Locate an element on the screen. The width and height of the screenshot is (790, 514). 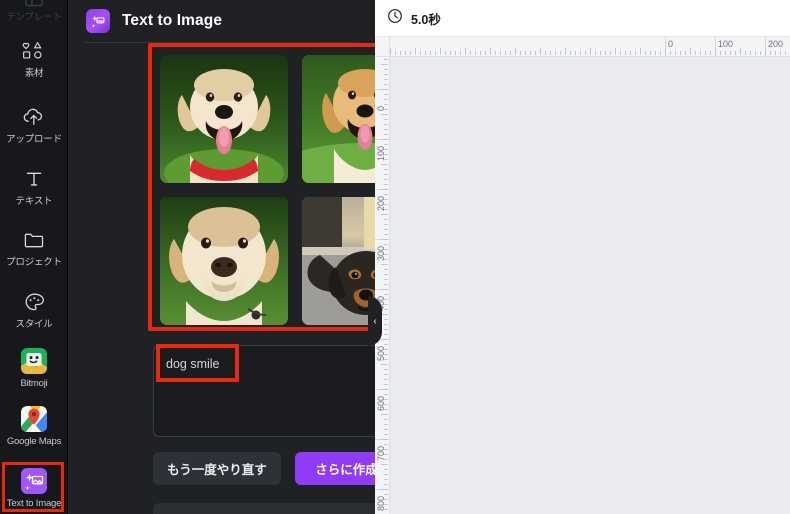
folder-icon is located at coordinates (34, 240).